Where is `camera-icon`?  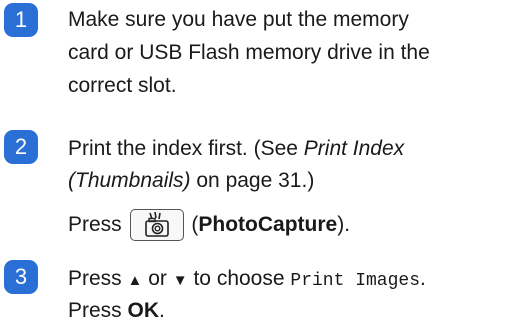 camera-icon is located at coordinates (156, 225).